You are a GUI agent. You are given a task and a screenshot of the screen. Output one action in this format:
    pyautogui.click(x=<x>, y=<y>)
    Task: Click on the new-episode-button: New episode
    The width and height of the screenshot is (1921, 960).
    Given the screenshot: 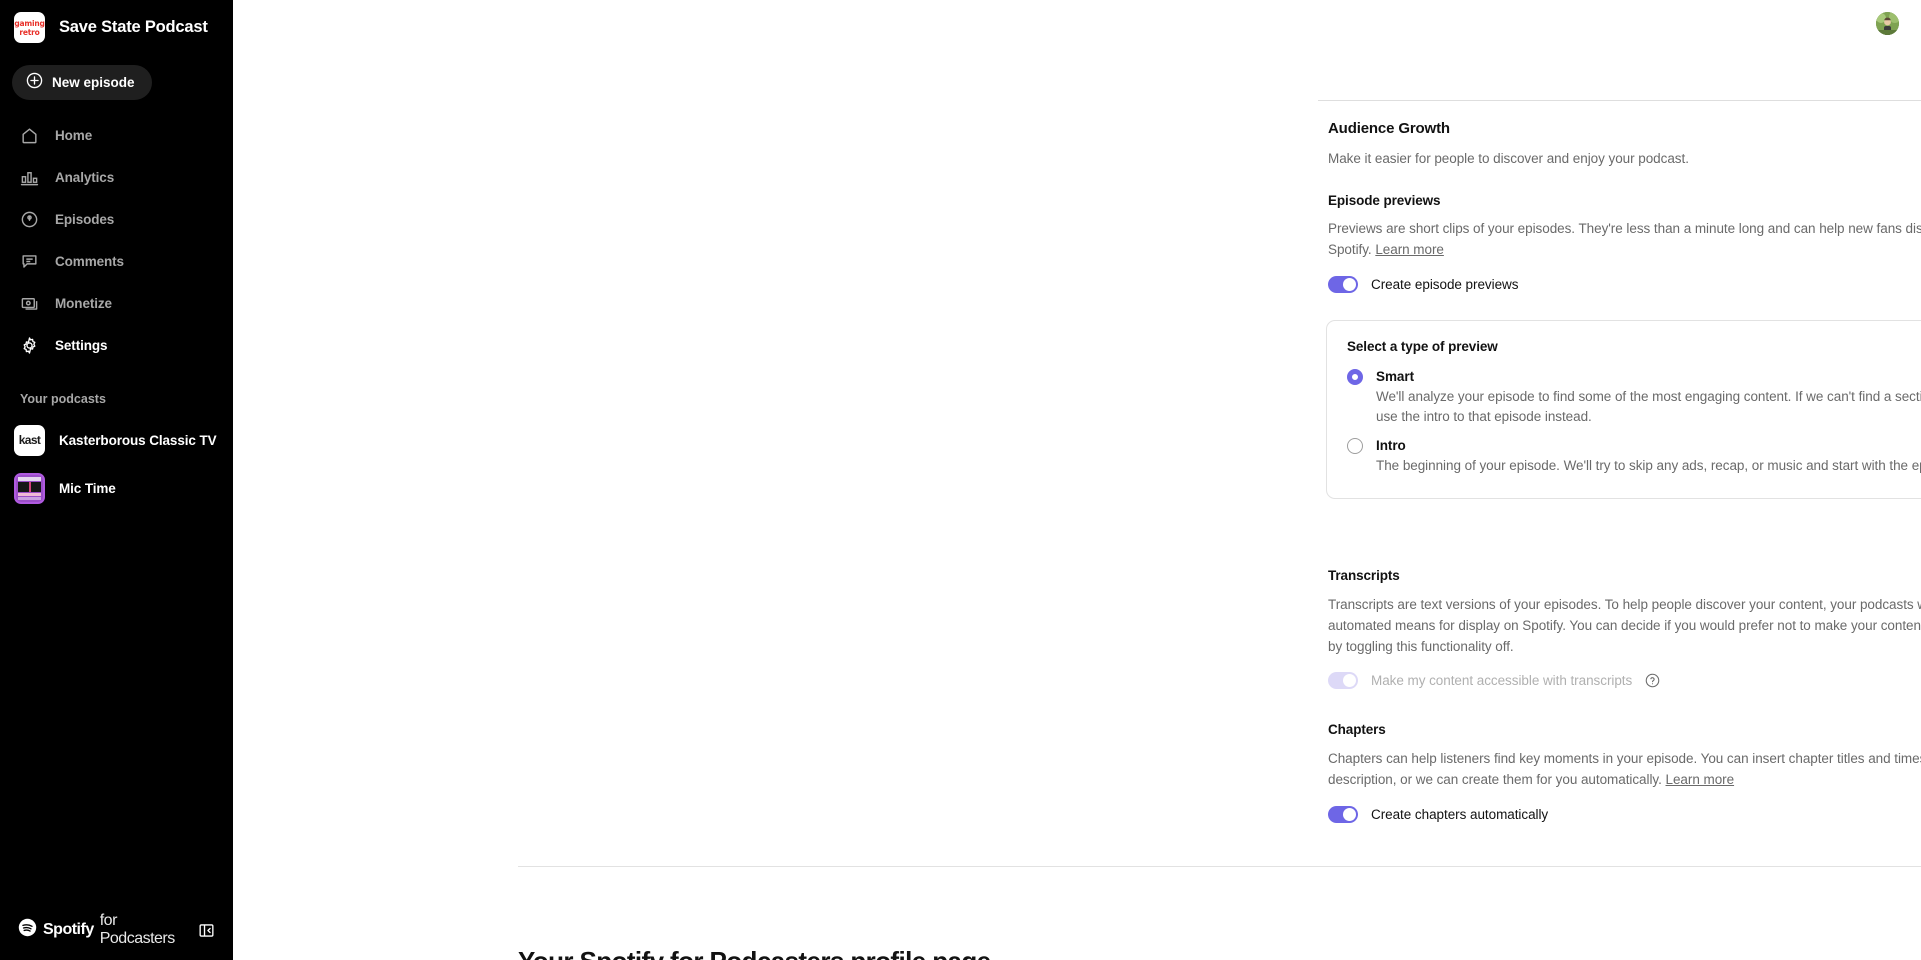 What is the action you would take?
    pyautogui.click(x=82, y=82)
    